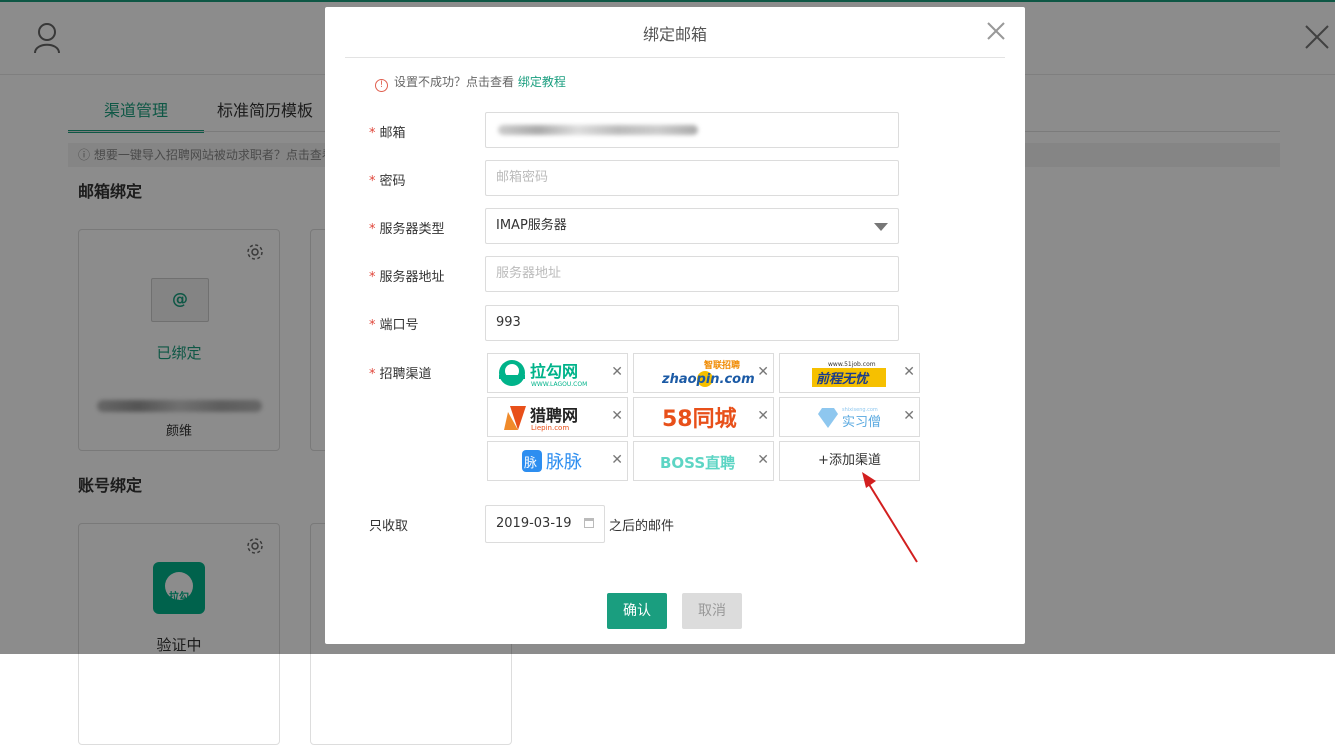 The image size is (1335, 745). I want to click on channel-shixiseng: shixiseng.com 实习僧 ✕, so click(849, 417).